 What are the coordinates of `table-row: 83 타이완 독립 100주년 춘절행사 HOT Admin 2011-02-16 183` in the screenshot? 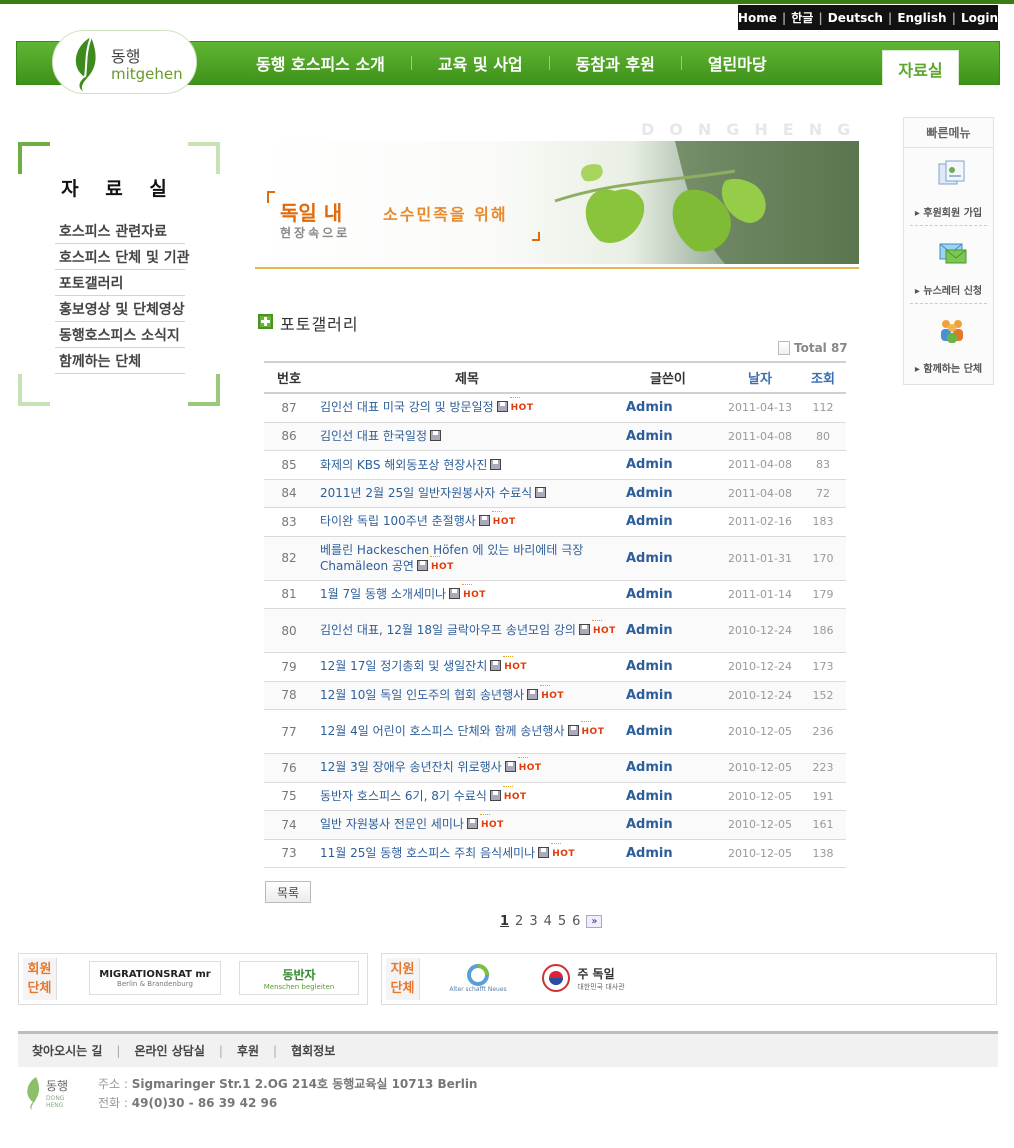 It's located at (555, 522).